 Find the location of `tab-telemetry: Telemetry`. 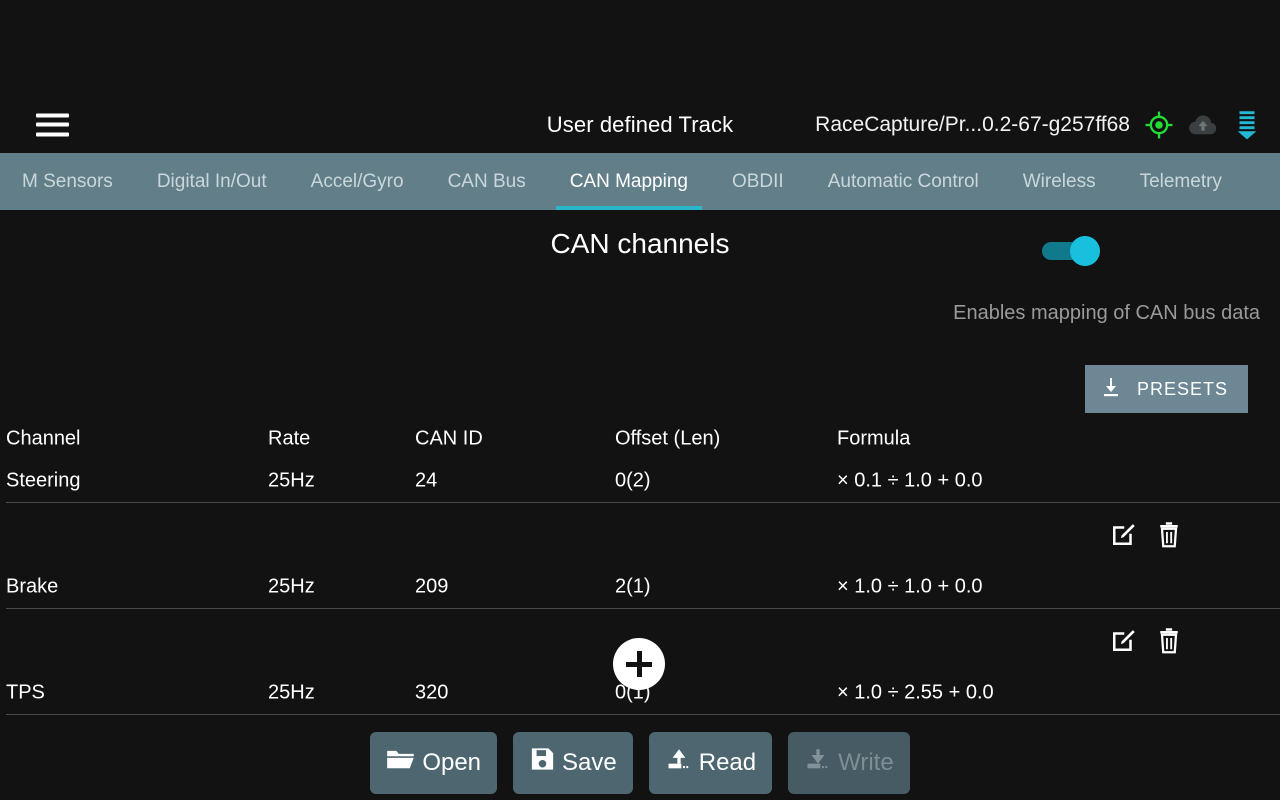

tab-telemetry: Telemetry is located at coordinates (1181, 181).